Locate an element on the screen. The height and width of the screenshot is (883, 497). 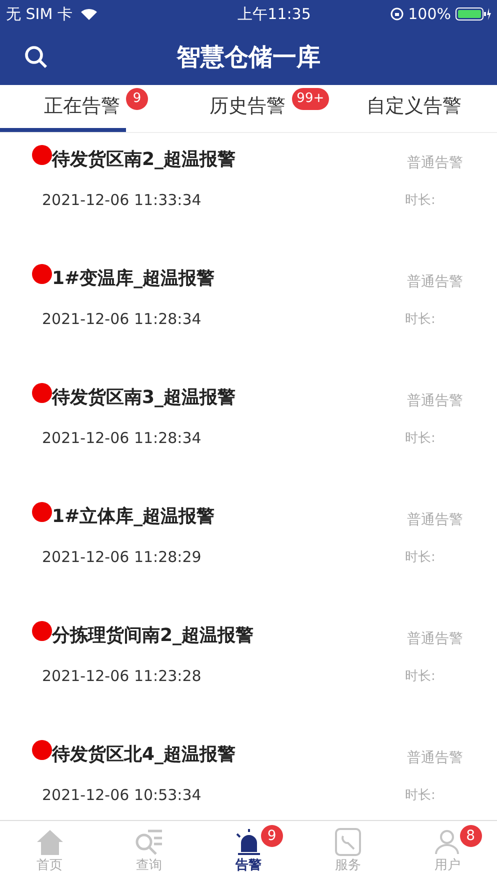
nav-tab: 用户 8 is located at coordinates (447, 852).